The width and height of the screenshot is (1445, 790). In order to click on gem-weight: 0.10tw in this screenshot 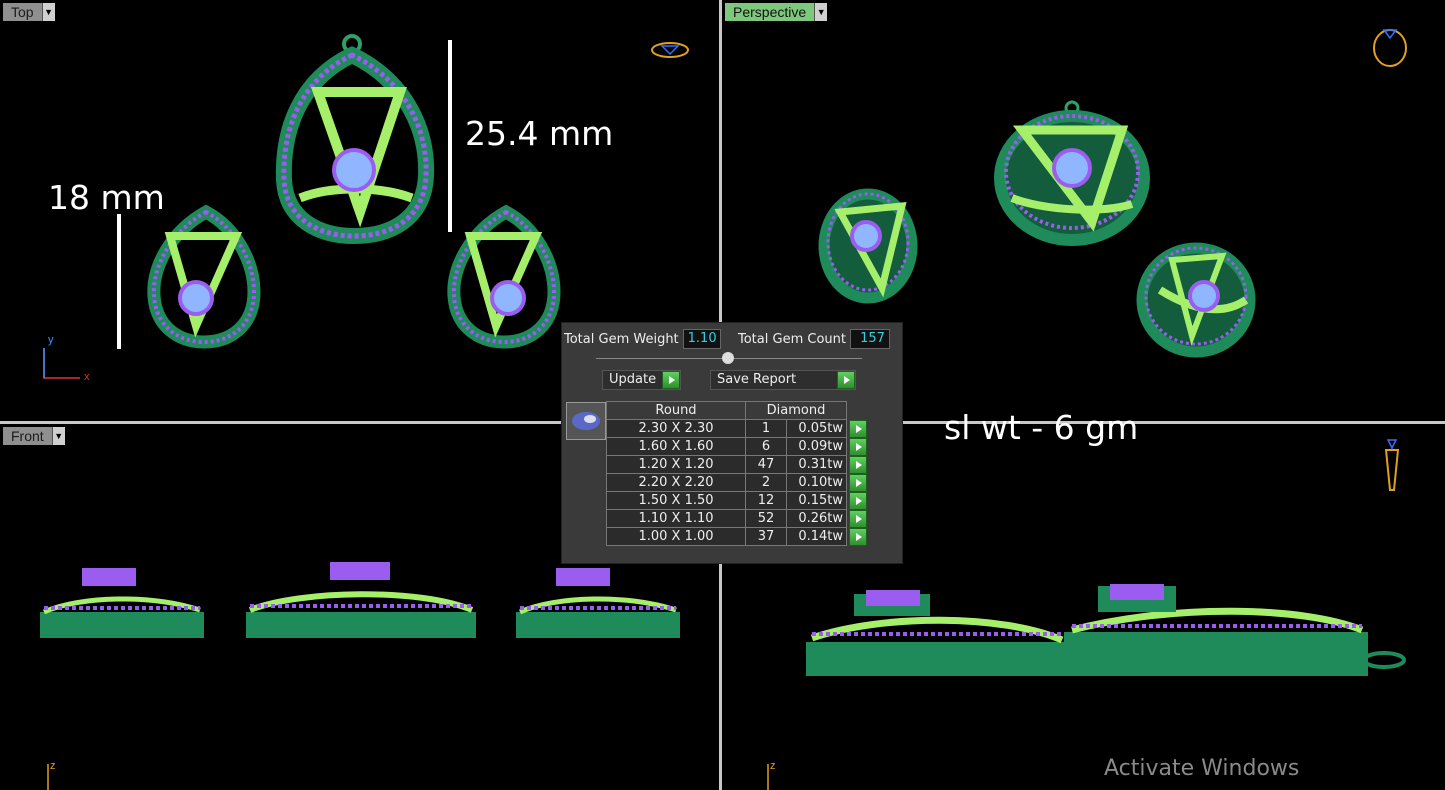, I will do `click(816, 482)`.